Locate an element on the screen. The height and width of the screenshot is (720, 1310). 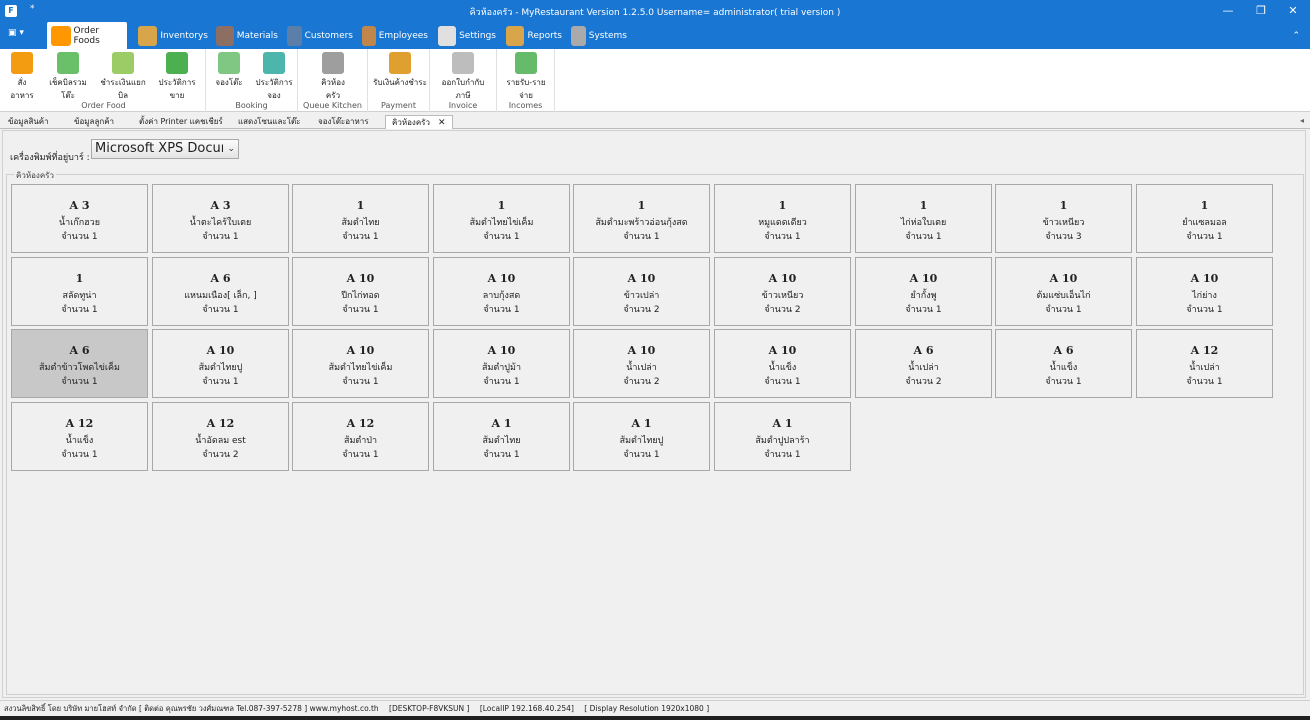
printer-select: Microsoft XPS Document Writer ⌄ is located at coordinates (165, 149).